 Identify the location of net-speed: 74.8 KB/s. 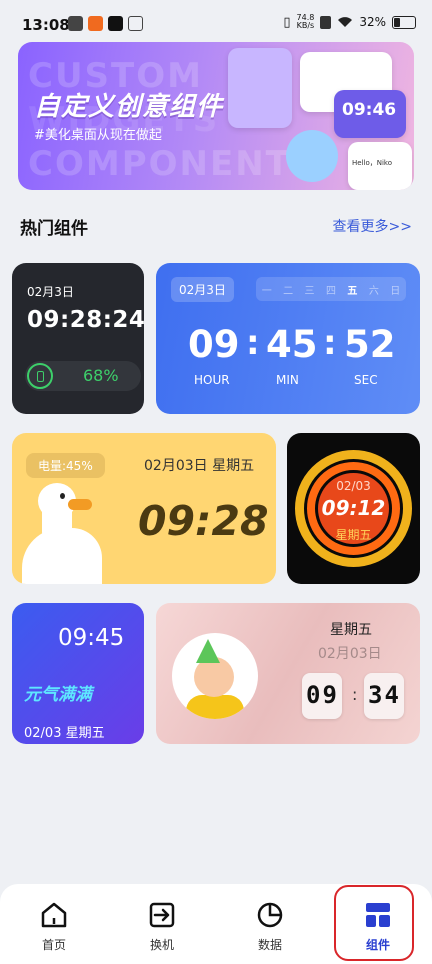
(306, 22).